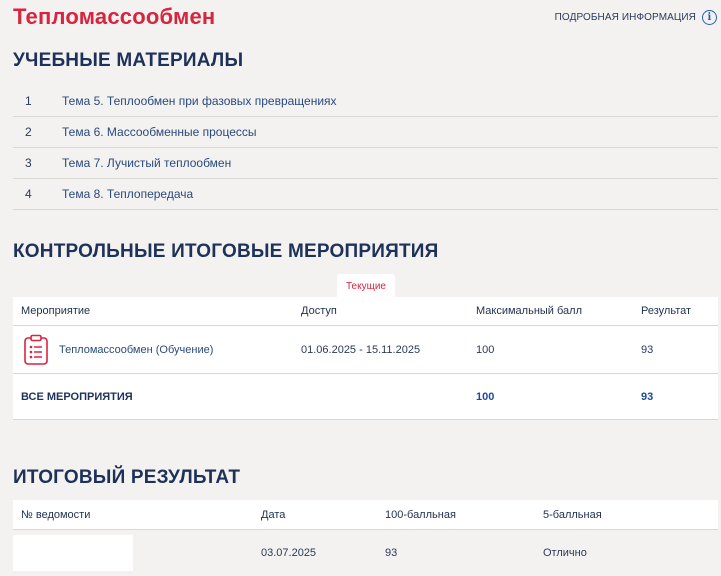 The image size is (721, 576). What do you see at coordinates (565, 553) in the screenshot?
I see `score-5: Отлично` at bounding box center [565, 553].